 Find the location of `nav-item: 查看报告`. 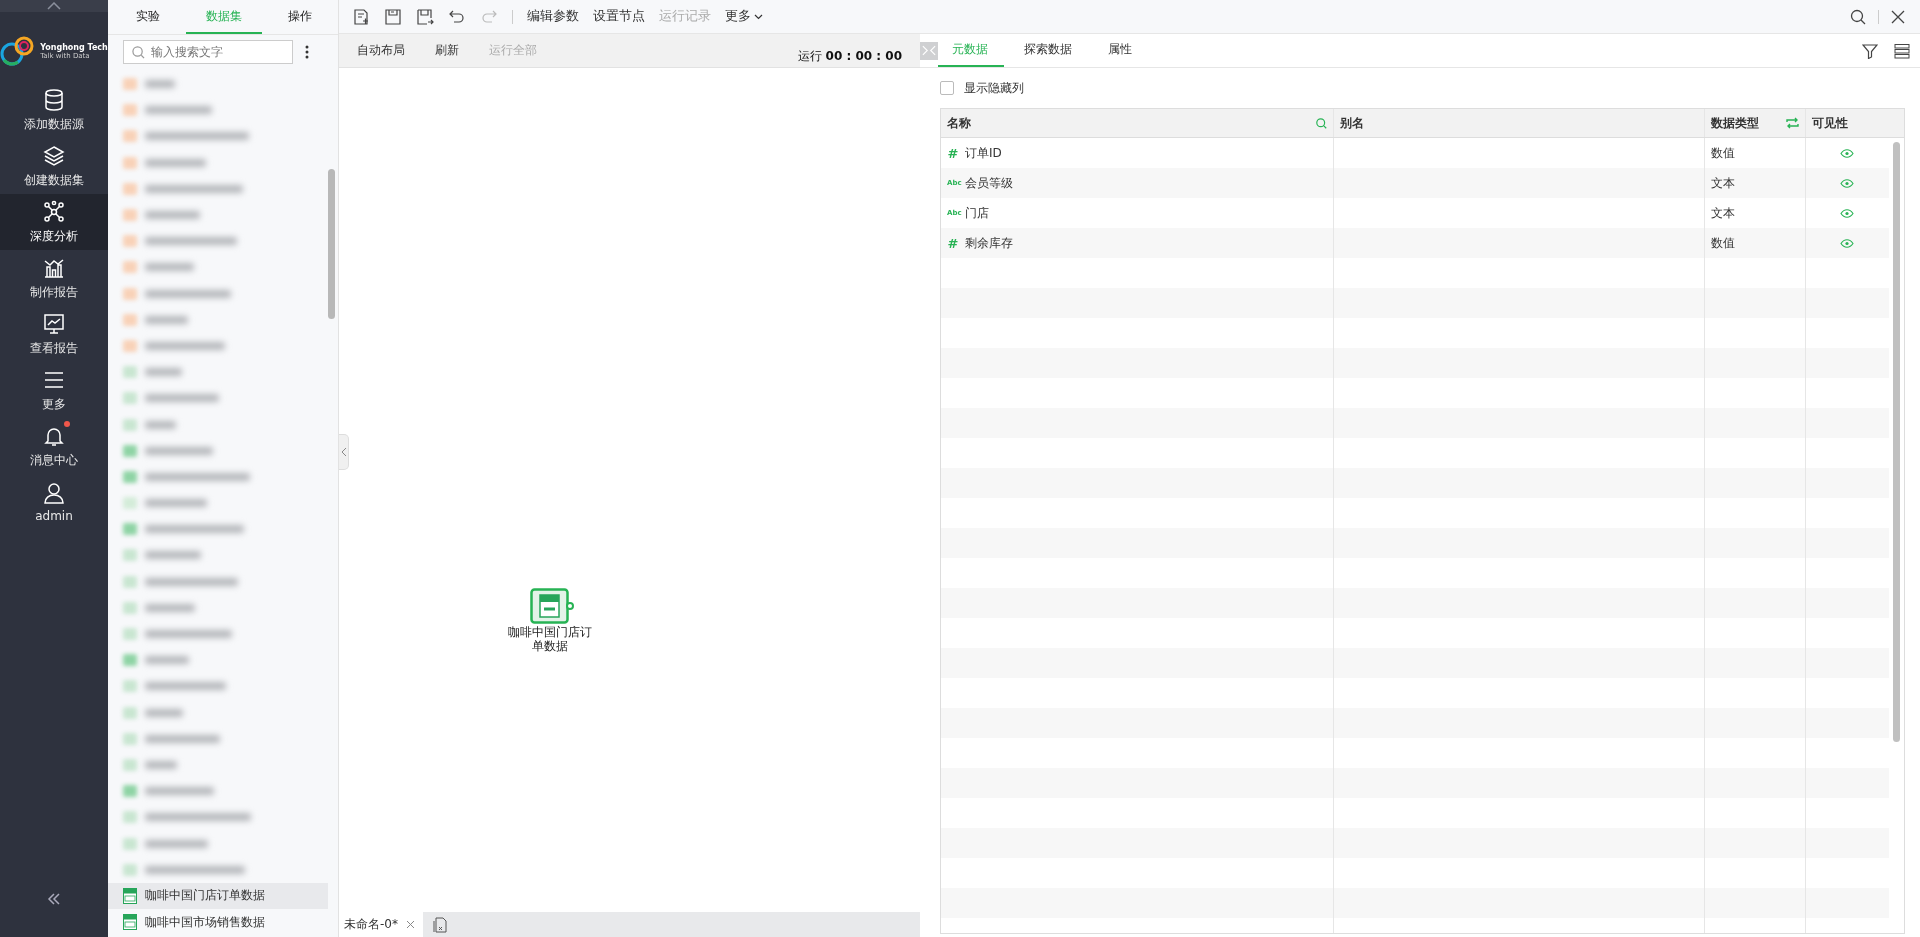

nav-item: 查看报告 is located at coordinates (54, 334).